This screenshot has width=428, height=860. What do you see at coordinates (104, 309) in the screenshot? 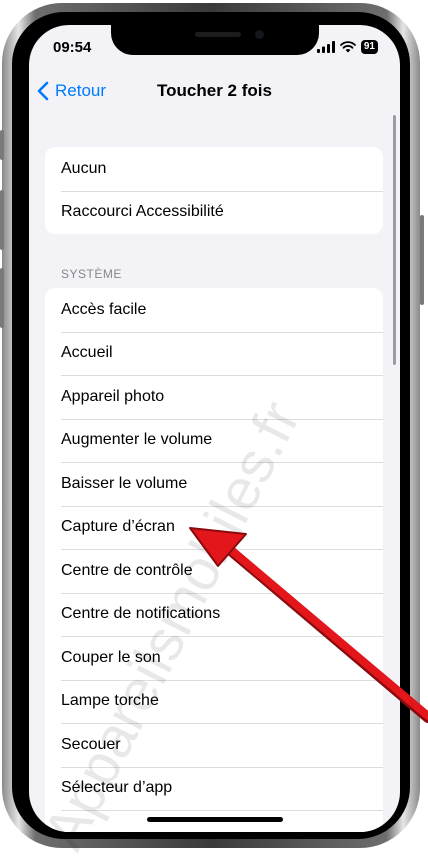
I see `option-label: Accès facile` at bounding box center [104, 309].